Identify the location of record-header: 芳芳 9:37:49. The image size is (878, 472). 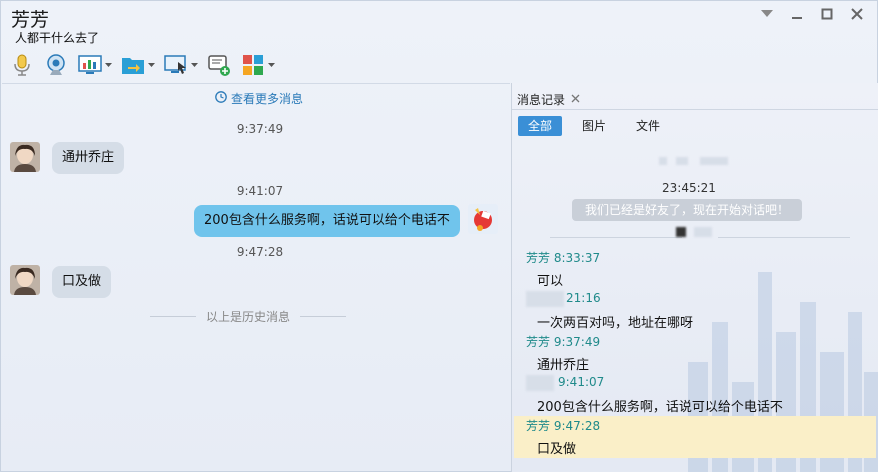
(563, 341).